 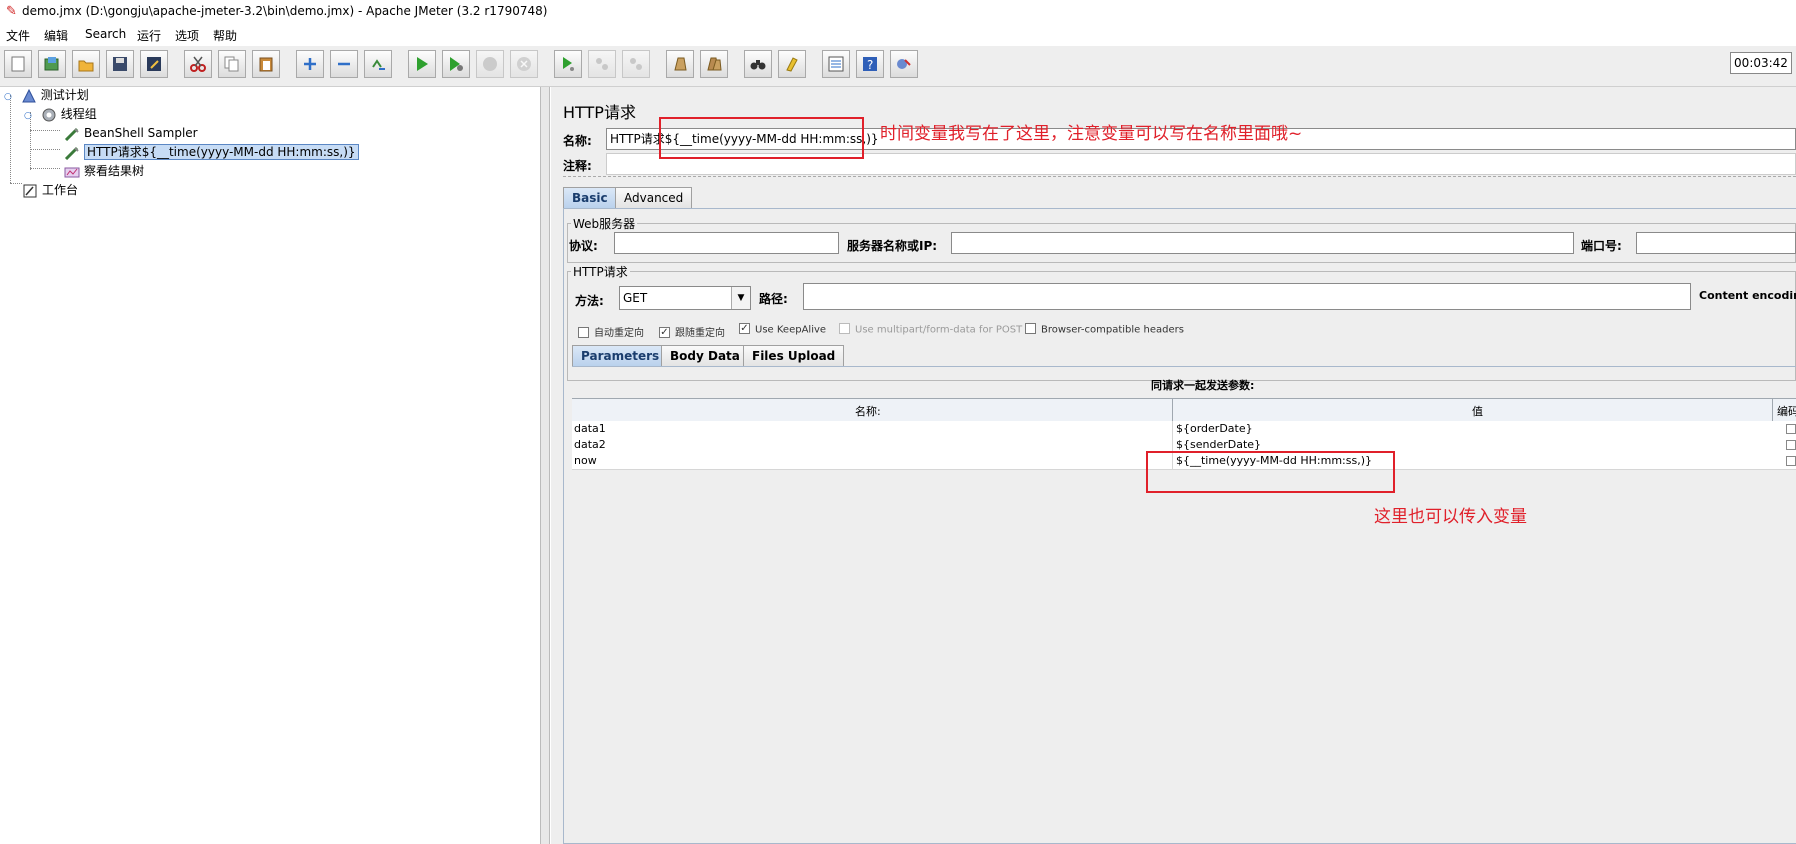 What do you see at coordinates (794, 356) in the screenshot?
I see `tab-files-upload: Files Upload` at bounding box center [794, 356].